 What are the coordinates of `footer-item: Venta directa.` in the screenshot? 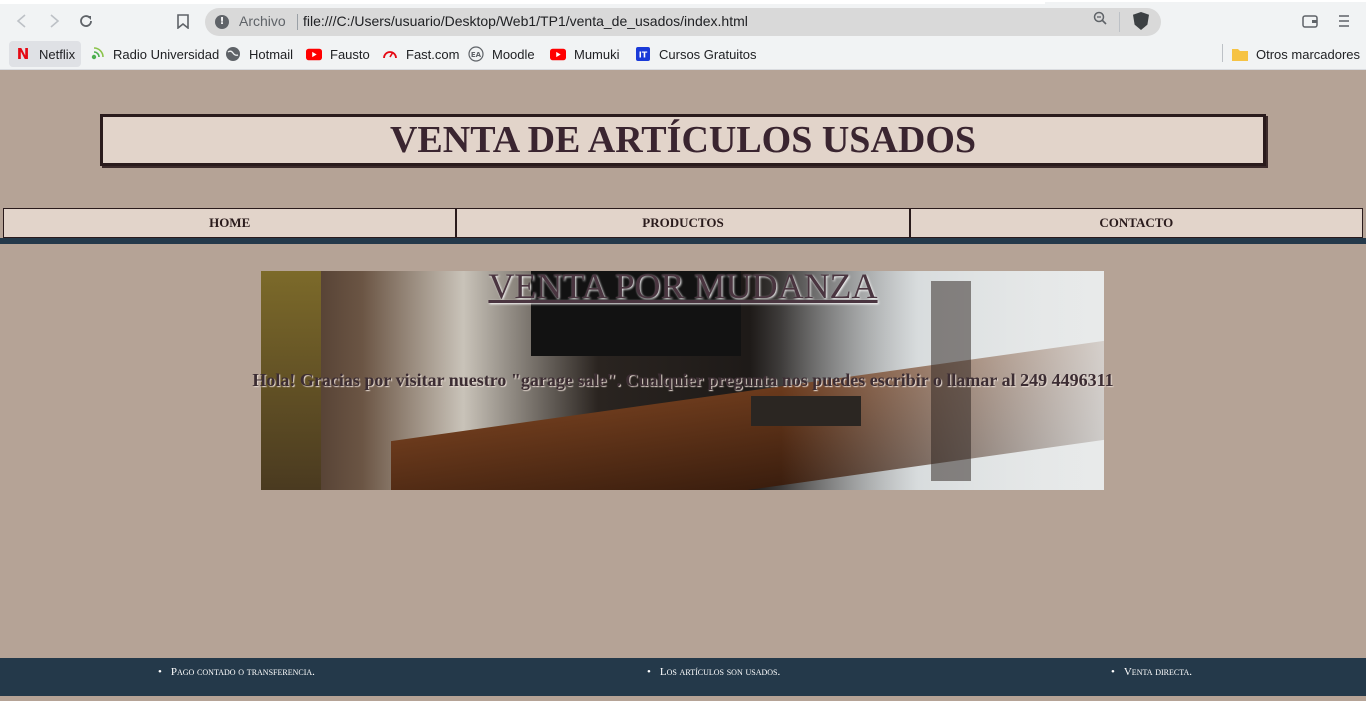 It's located at (1151, 672).